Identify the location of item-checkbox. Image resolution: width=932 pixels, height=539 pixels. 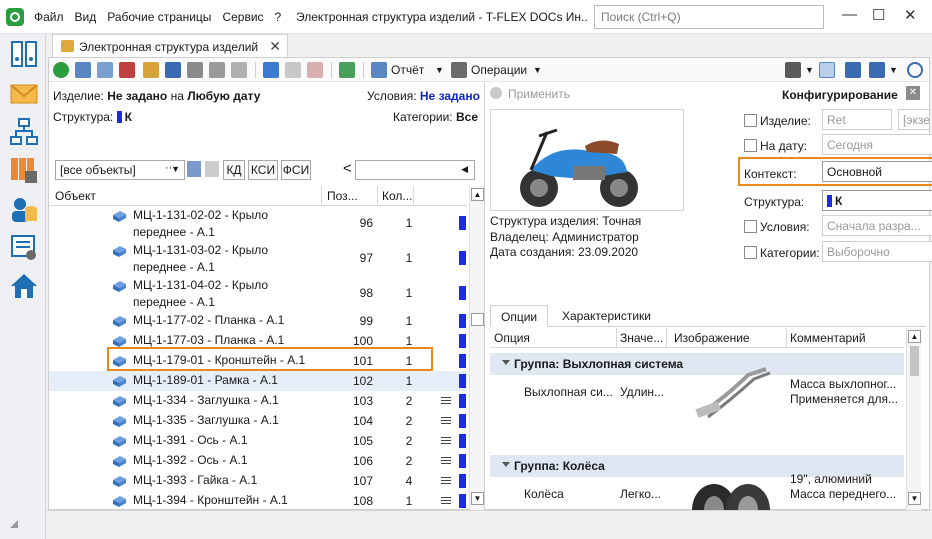
(750, 120).